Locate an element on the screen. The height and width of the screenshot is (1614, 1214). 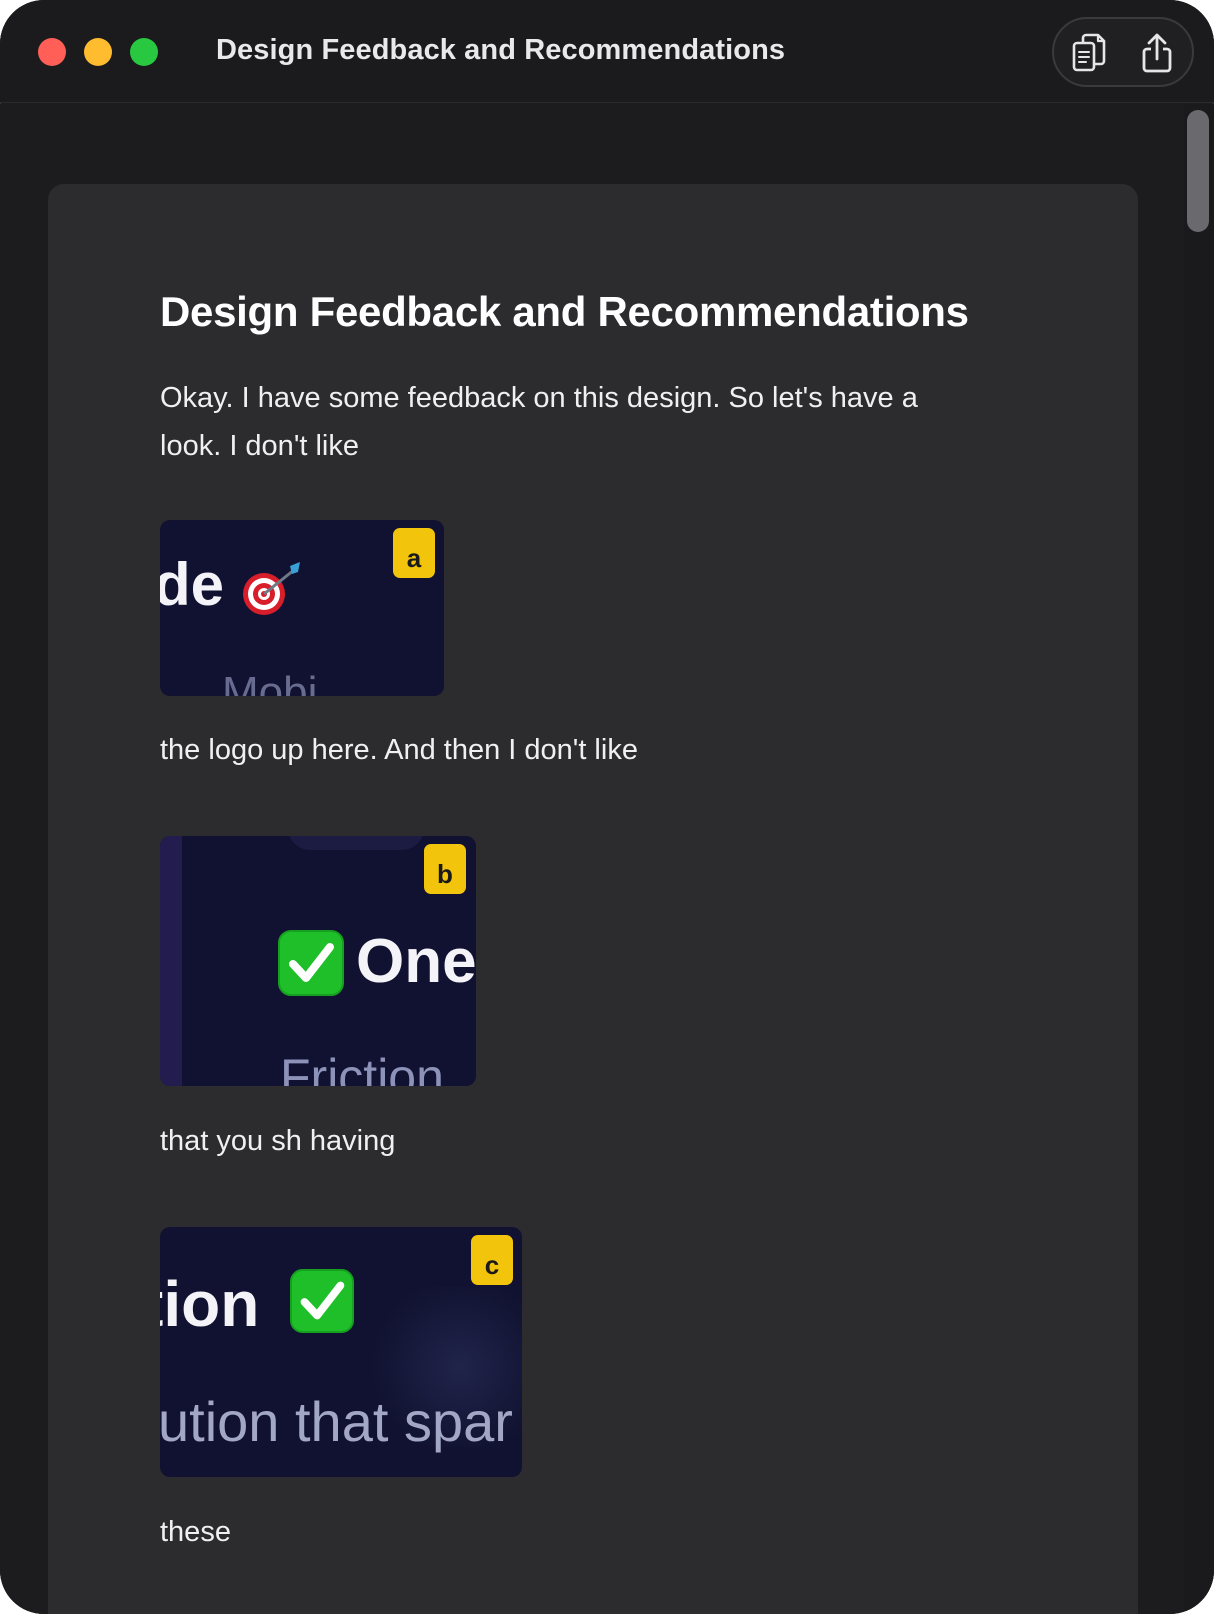
screenshot-b: One Friction b is located at coordinates (318, 961).